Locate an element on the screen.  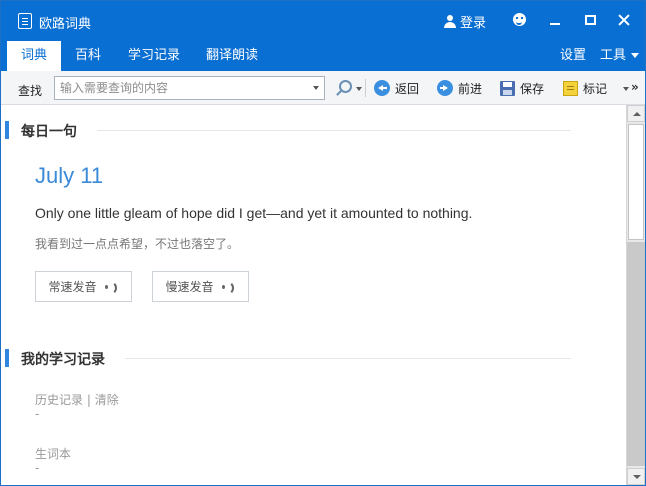
lookup-options-caret-icon is located at coordinates (359, 89).